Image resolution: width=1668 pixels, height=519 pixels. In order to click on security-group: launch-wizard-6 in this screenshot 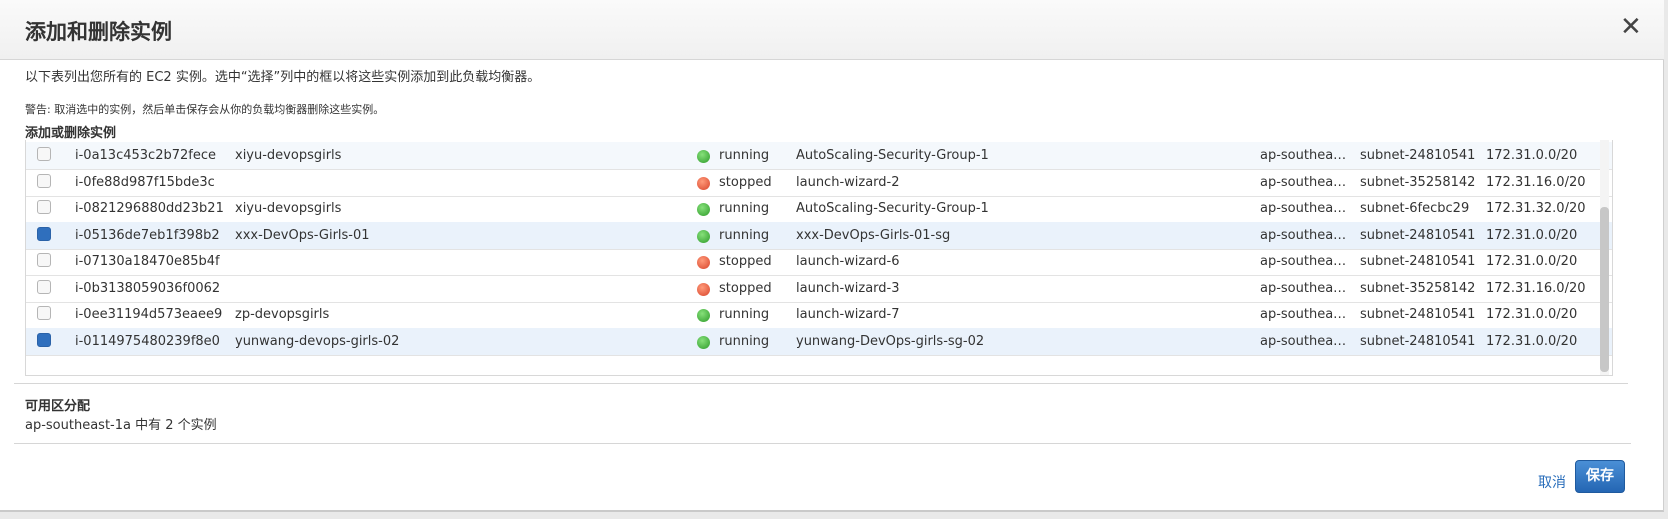, I will do `click(848, 261)`.